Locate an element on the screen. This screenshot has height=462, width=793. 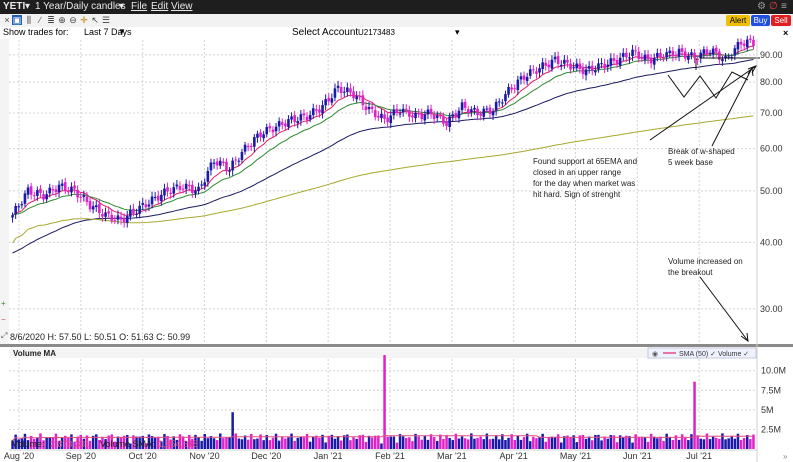
x-tick-label: May '21 is located at coordinates (575, 456).